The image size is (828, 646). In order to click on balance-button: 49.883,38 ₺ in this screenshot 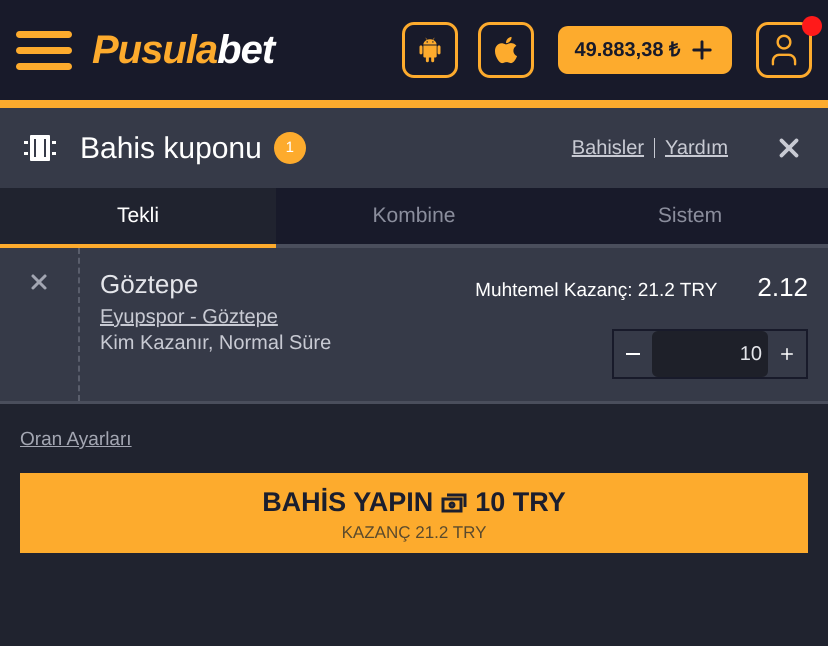, I will do `click(645, 50)`.